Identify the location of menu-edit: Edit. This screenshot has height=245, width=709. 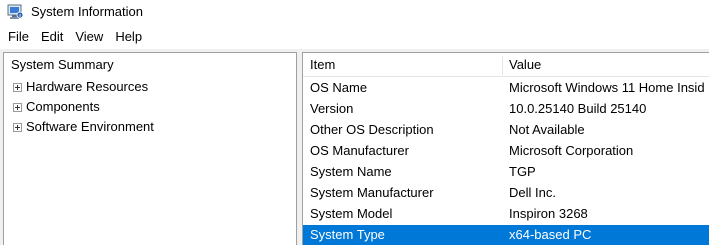
(52, 37).